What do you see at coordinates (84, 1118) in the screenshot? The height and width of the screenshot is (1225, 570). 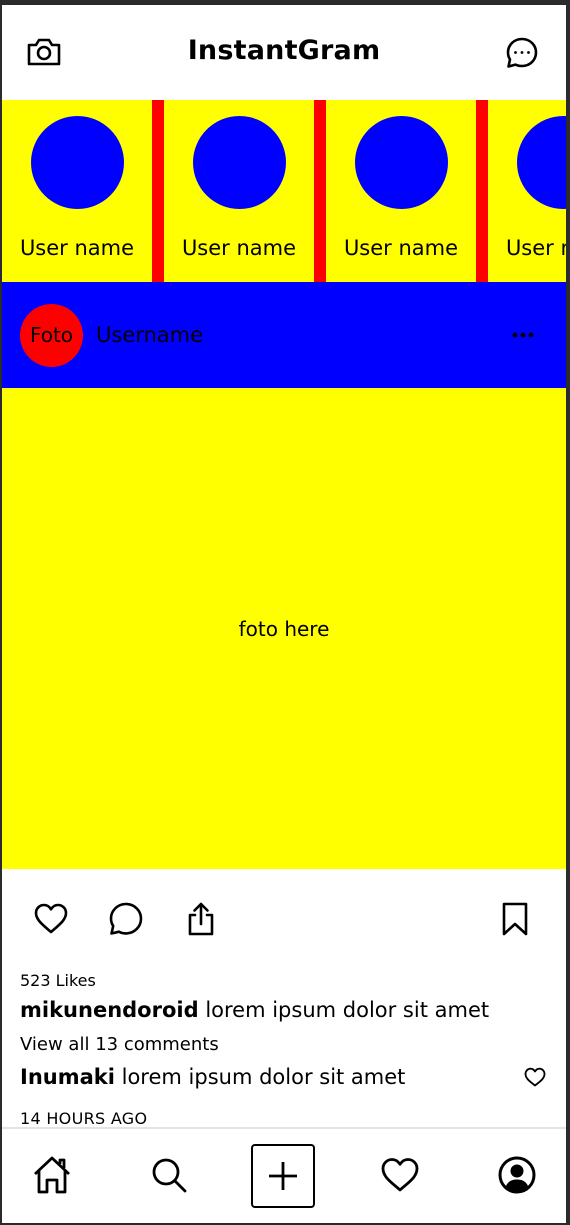 I see `post-timestamp: 14 HOURS AGO` at bounding box center [84, 1118].